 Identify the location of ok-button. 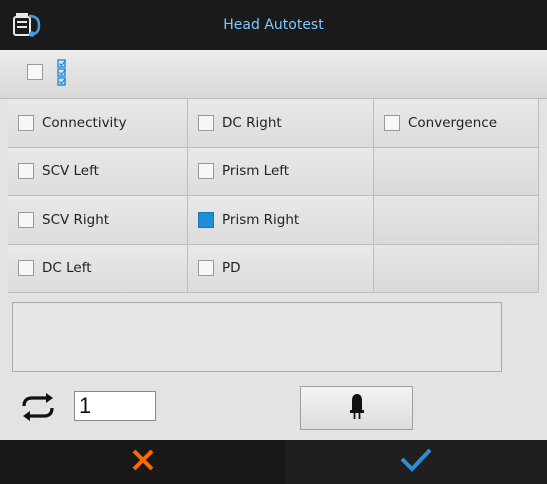
(416, 462).